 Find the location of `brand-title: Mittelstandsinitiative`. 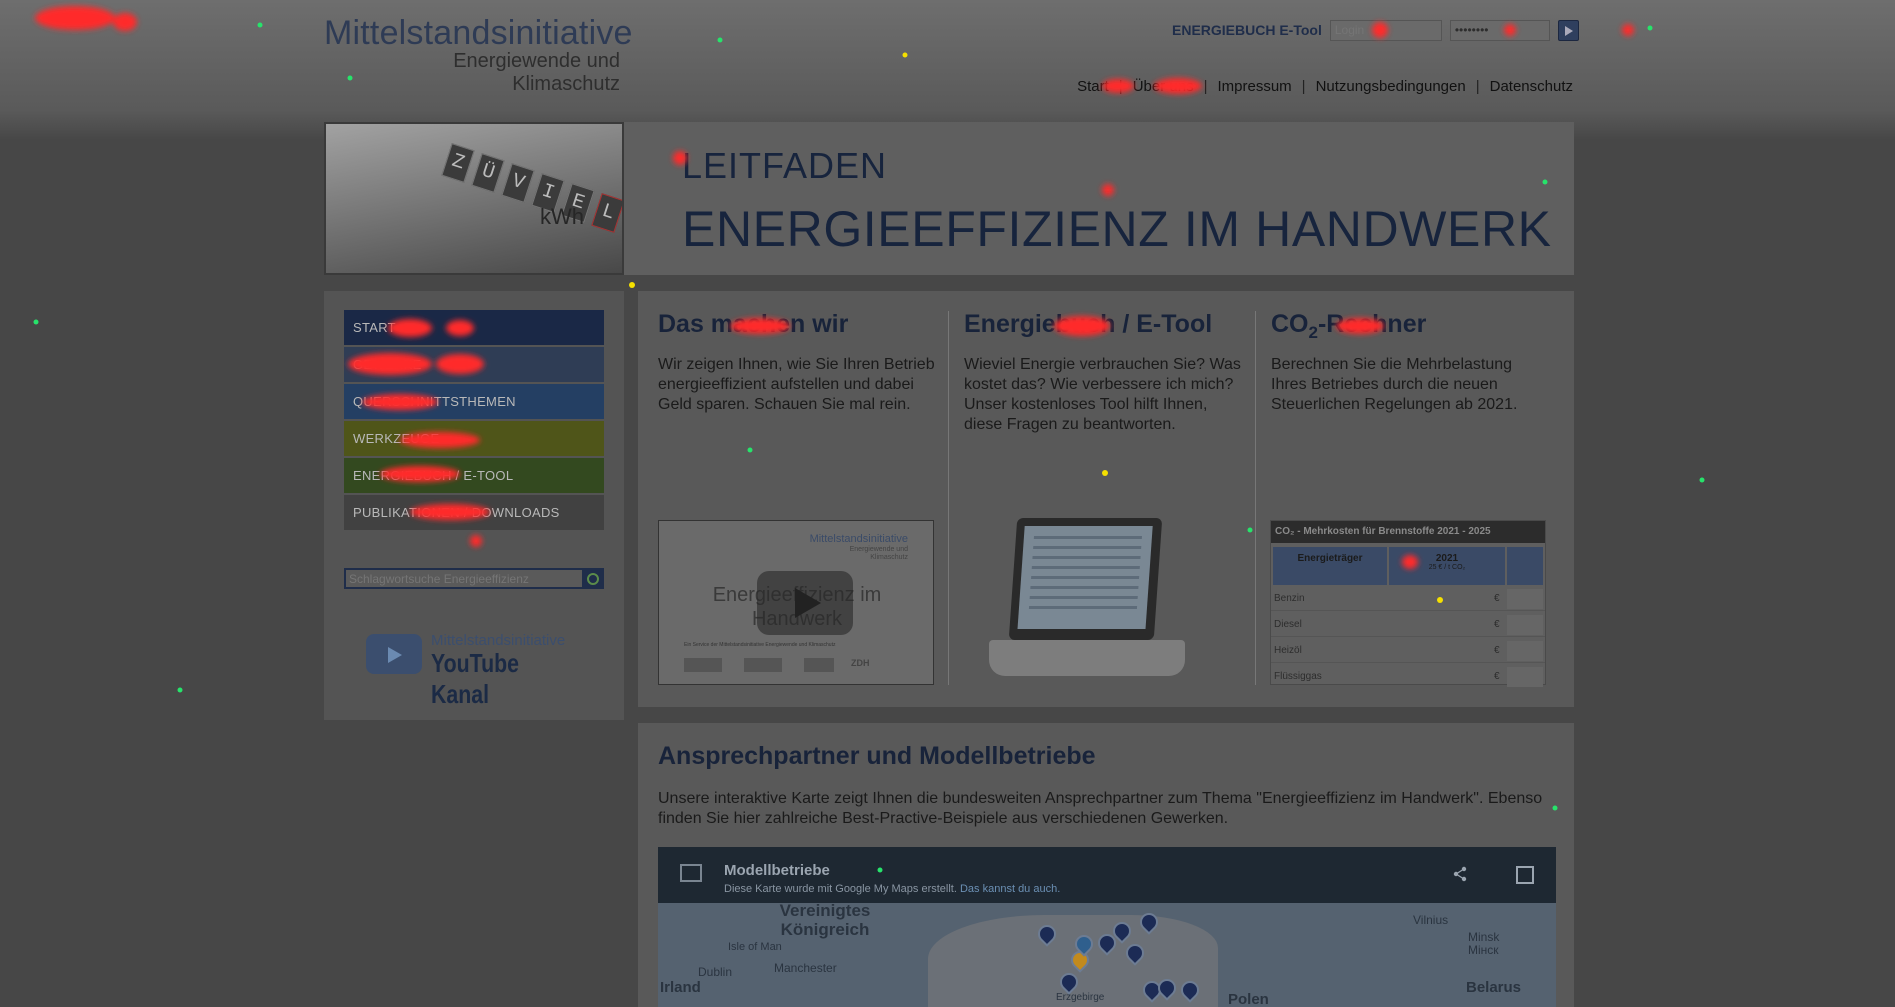

brand-title: Mittelstandsinitiative is located at coordinates (478, 33).